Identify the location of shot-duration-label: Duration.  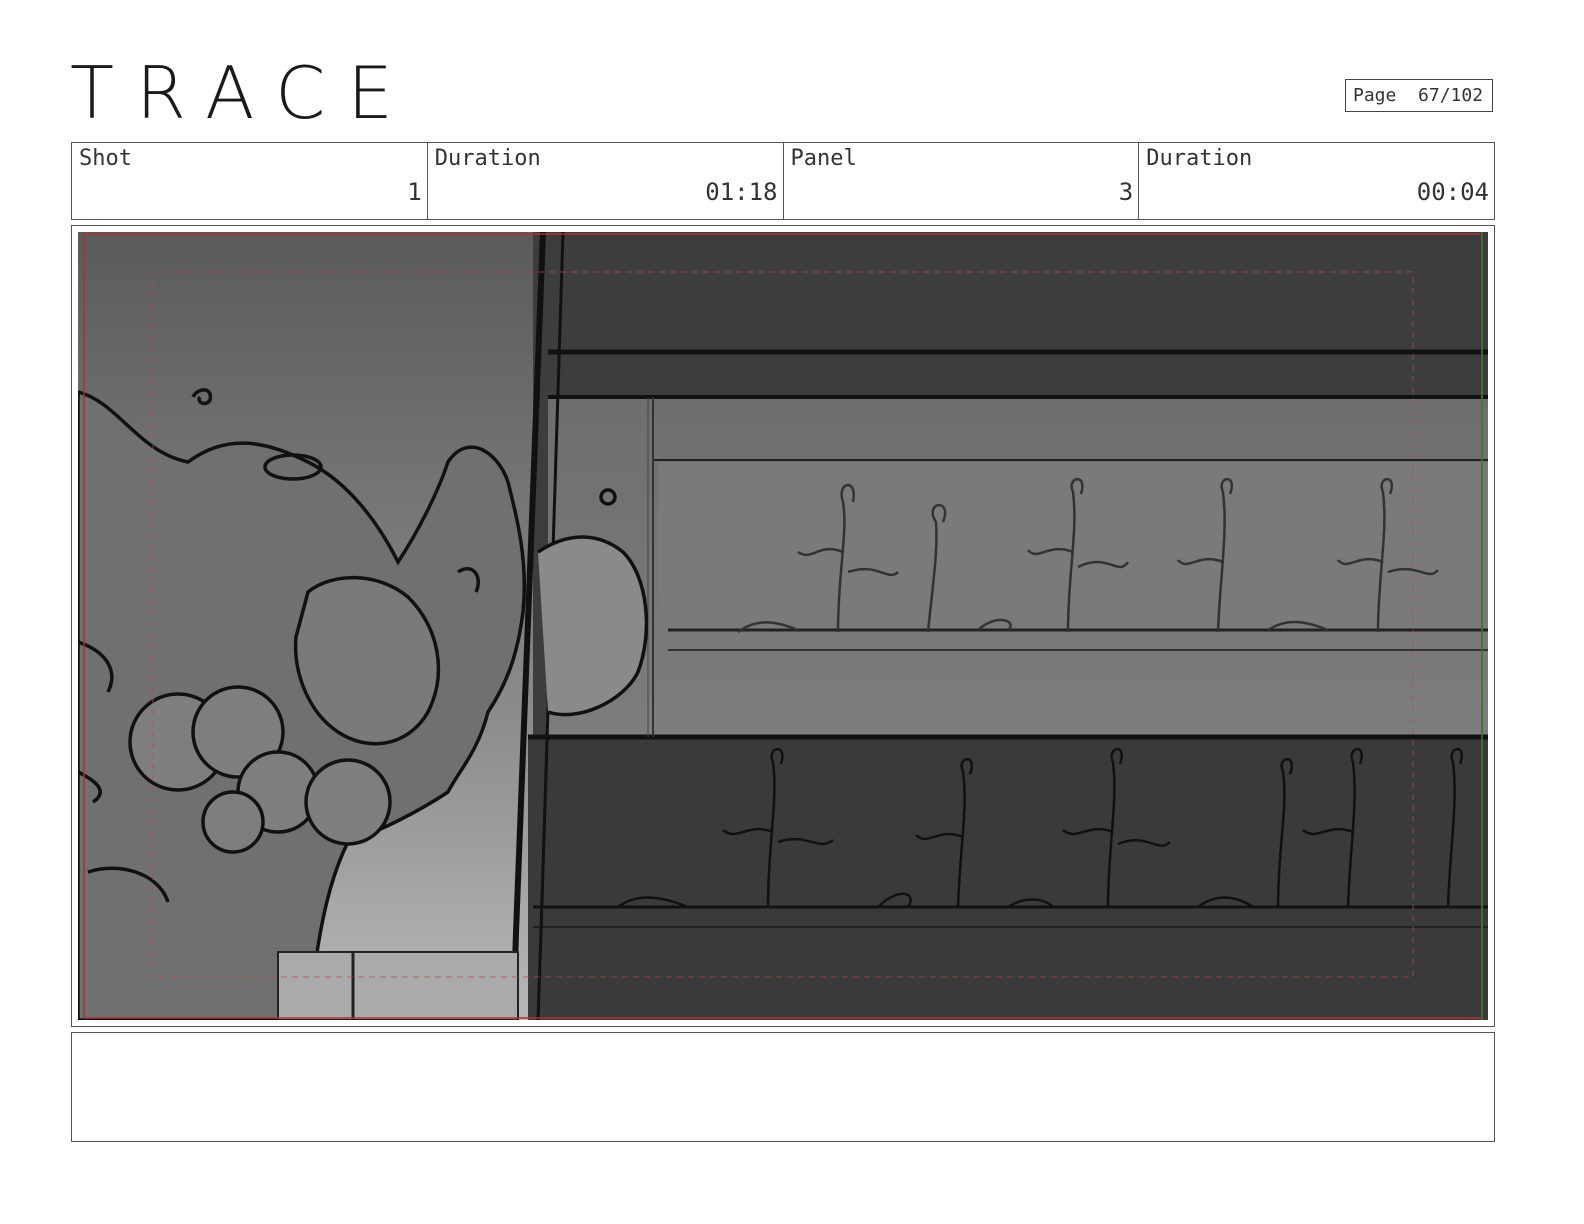
(487, 158).